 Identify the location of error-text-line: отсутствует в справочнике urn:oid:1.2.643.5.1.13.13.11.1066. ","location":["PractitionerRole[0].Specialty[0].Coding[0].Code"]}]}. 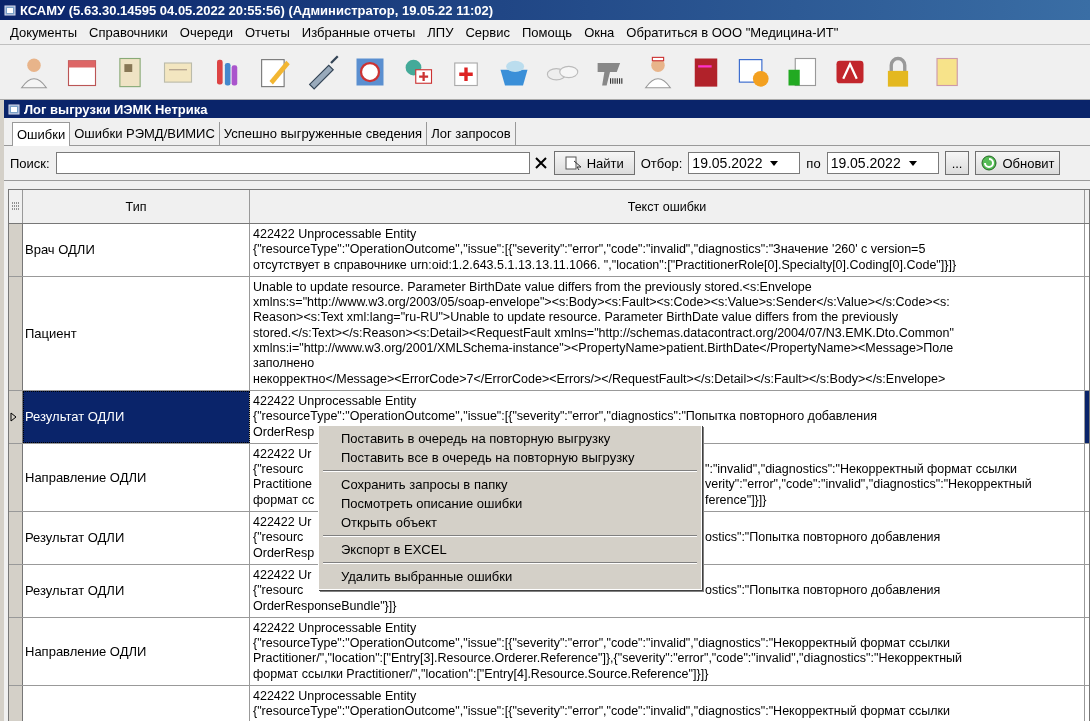
(605, 265).